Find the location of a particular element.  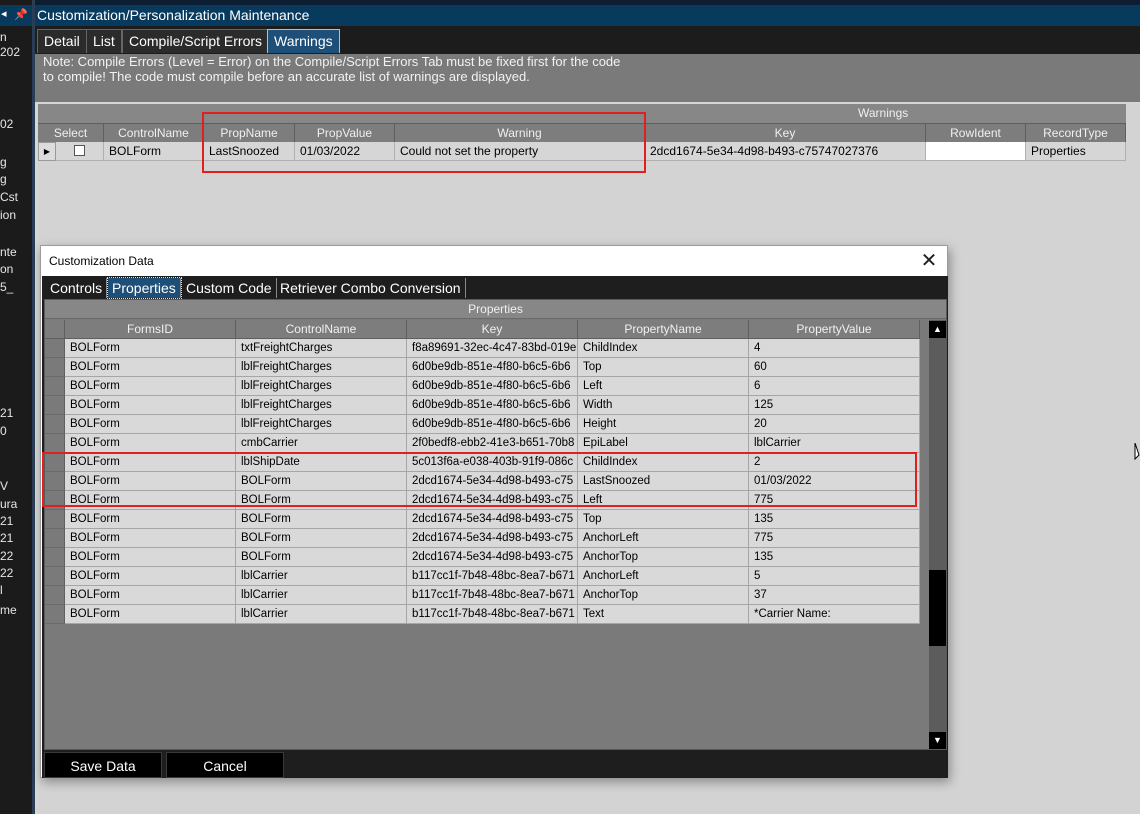

col-rowident: RowIdent is located at coordinates (976, 132).